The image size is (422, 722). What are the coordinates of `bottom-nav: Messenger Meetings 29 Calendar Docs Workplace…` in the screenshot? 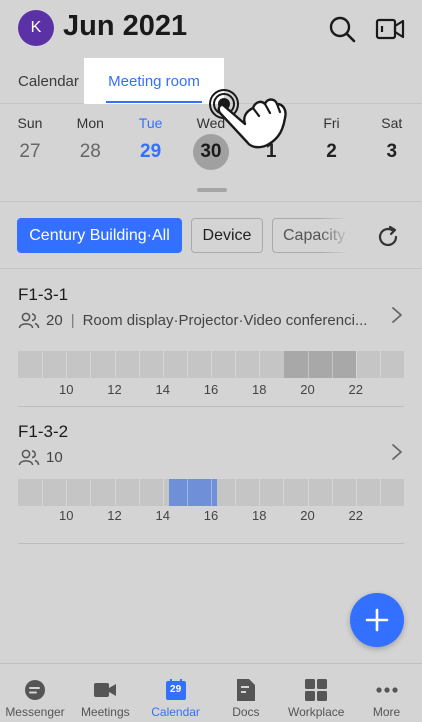 It's located at (211, 692).